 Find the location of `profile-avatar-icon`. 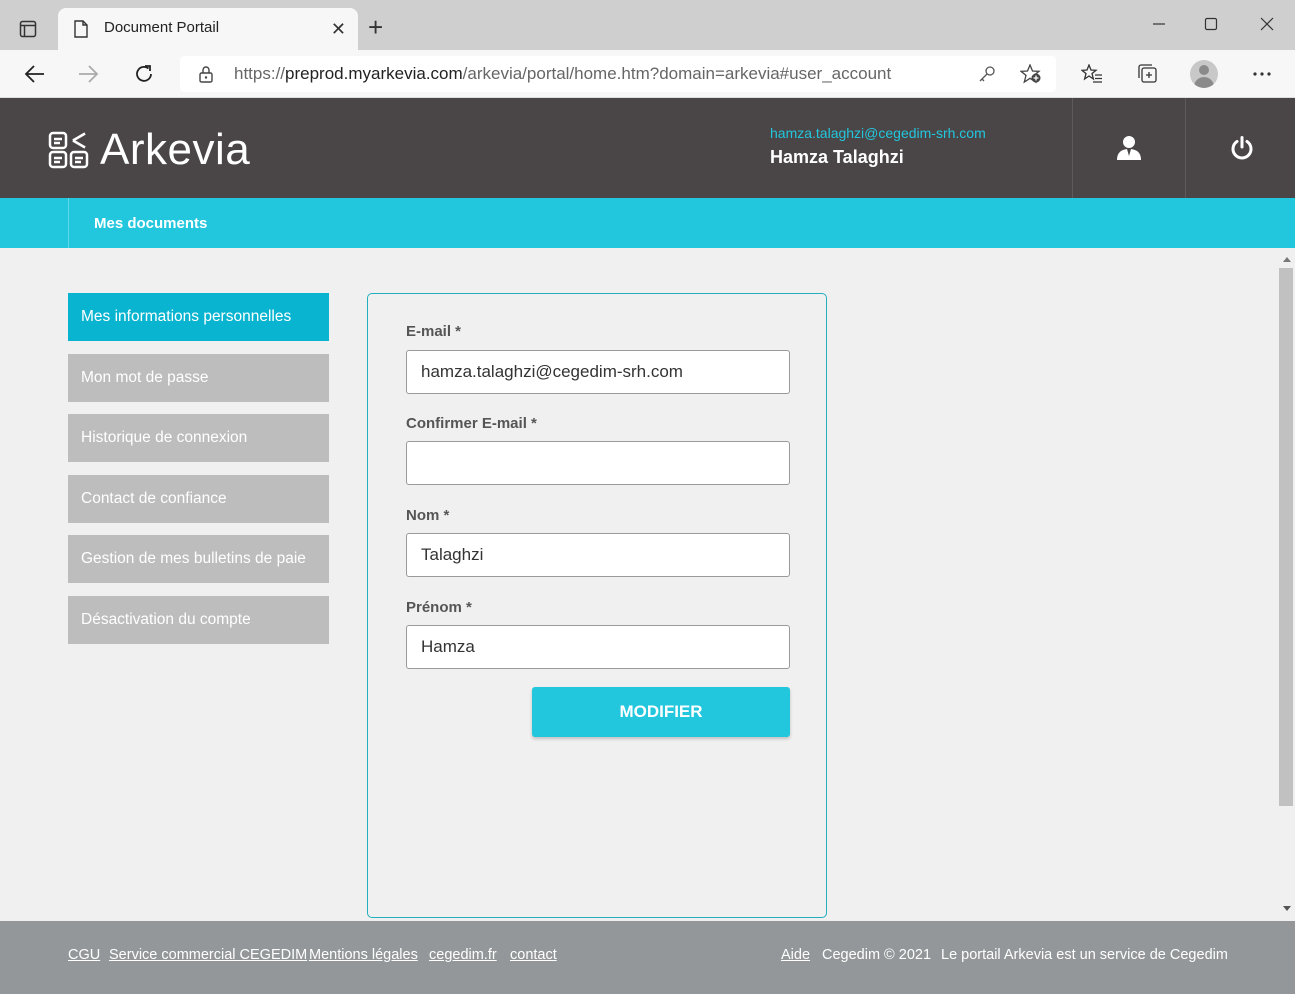

profile-avatar-icon is located at coordinates (1204, 74).